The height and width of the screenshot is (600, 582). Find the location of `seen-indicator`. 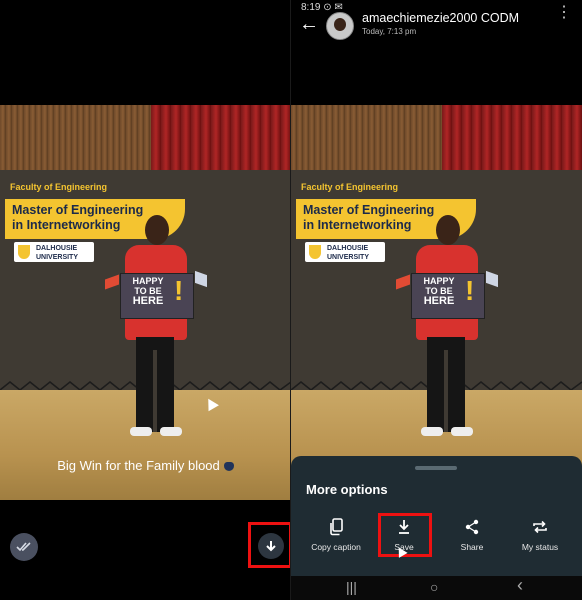

seen-indicator is located at coordinates (24, 547).